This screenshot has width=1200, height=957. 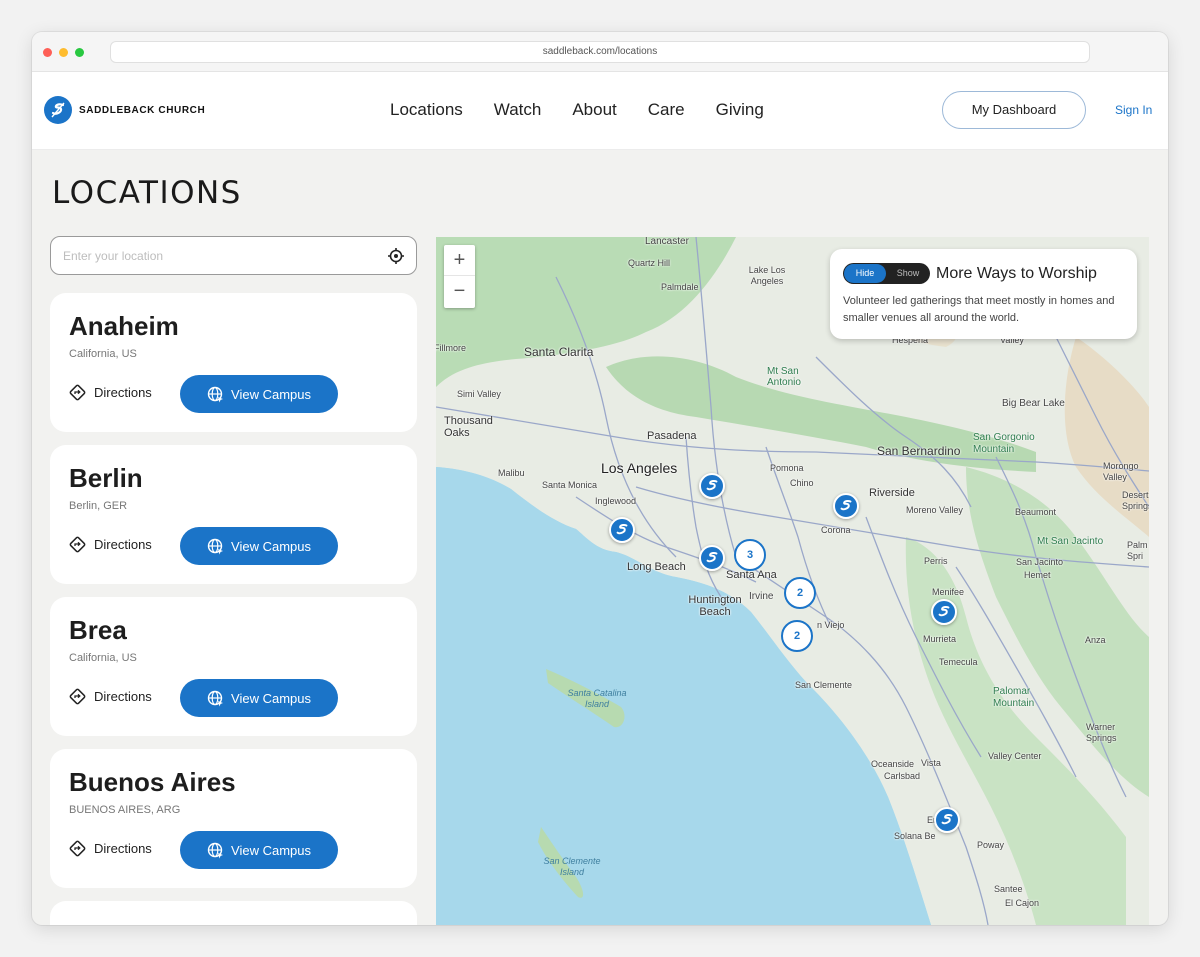 I want to click on campus-region: BUENOS AIRES, ARG, so click(x=125, y=810).